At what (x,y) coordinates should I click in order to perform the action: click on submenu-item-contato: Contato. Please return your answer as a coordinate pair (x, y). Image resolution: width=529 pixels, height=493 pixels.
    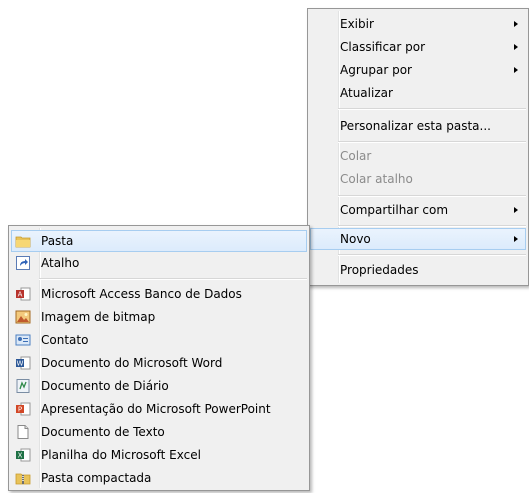
    Looking at the image, I should click on (159, 340).